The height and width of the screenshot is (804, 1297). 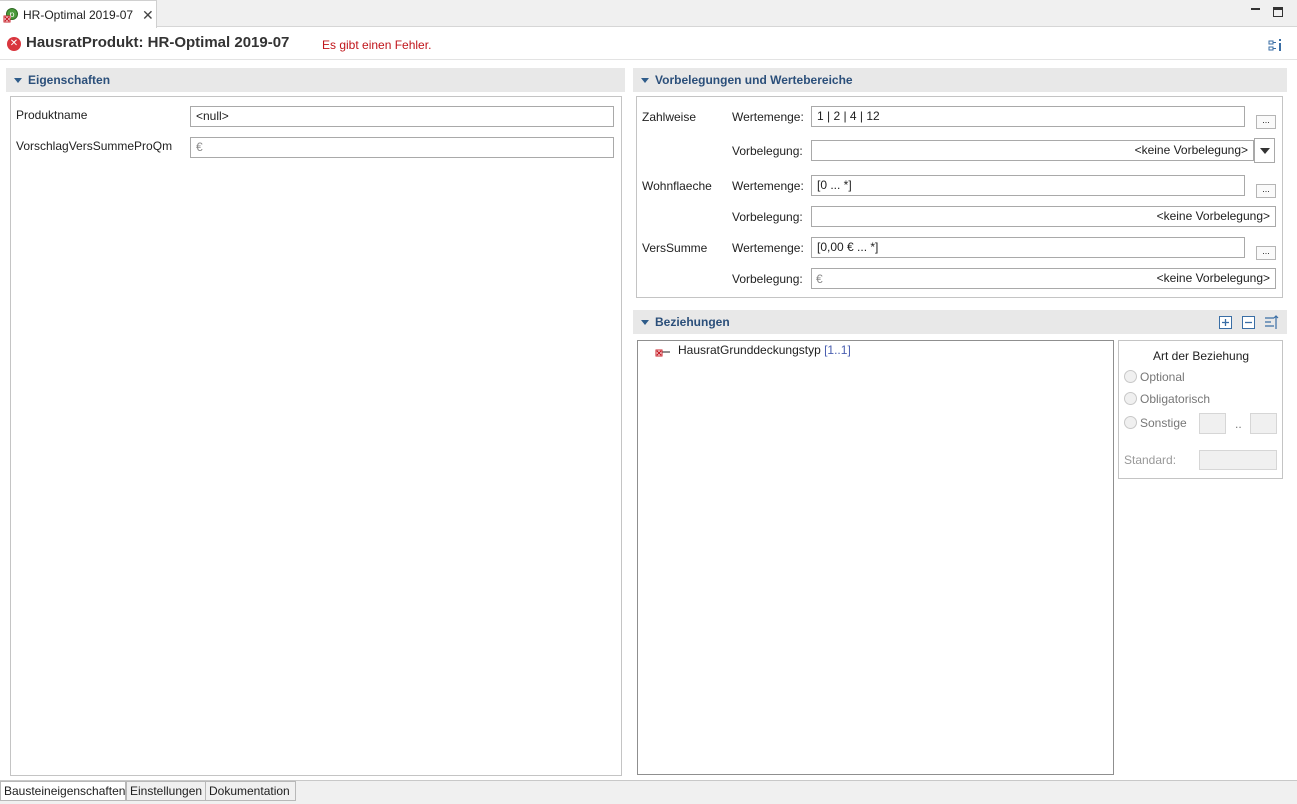 What do you see at coordinates (1043, 216) in the screenshot?
I see `wohnflaeche-vorbelegung-field: <keine Vorbelegung>` at bounding box center [1043, 216].